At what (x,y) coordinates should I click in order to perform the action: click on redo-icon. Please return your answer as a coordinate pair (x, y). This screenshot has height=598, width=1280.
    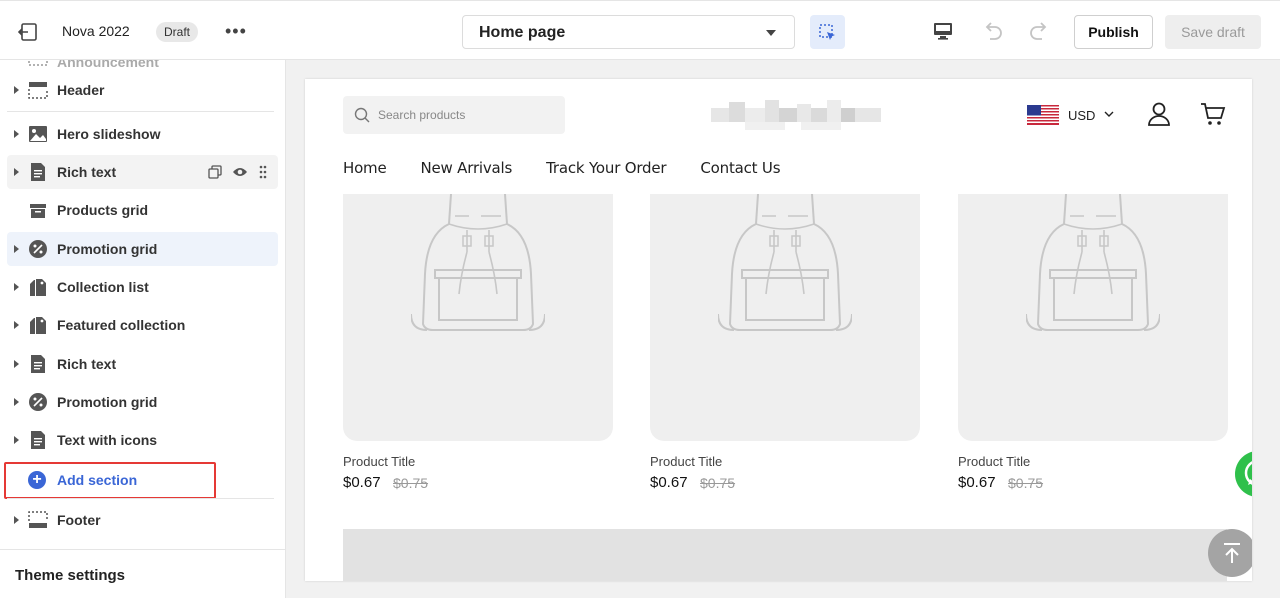
    Looking at the image, I should click on (1039, 31).